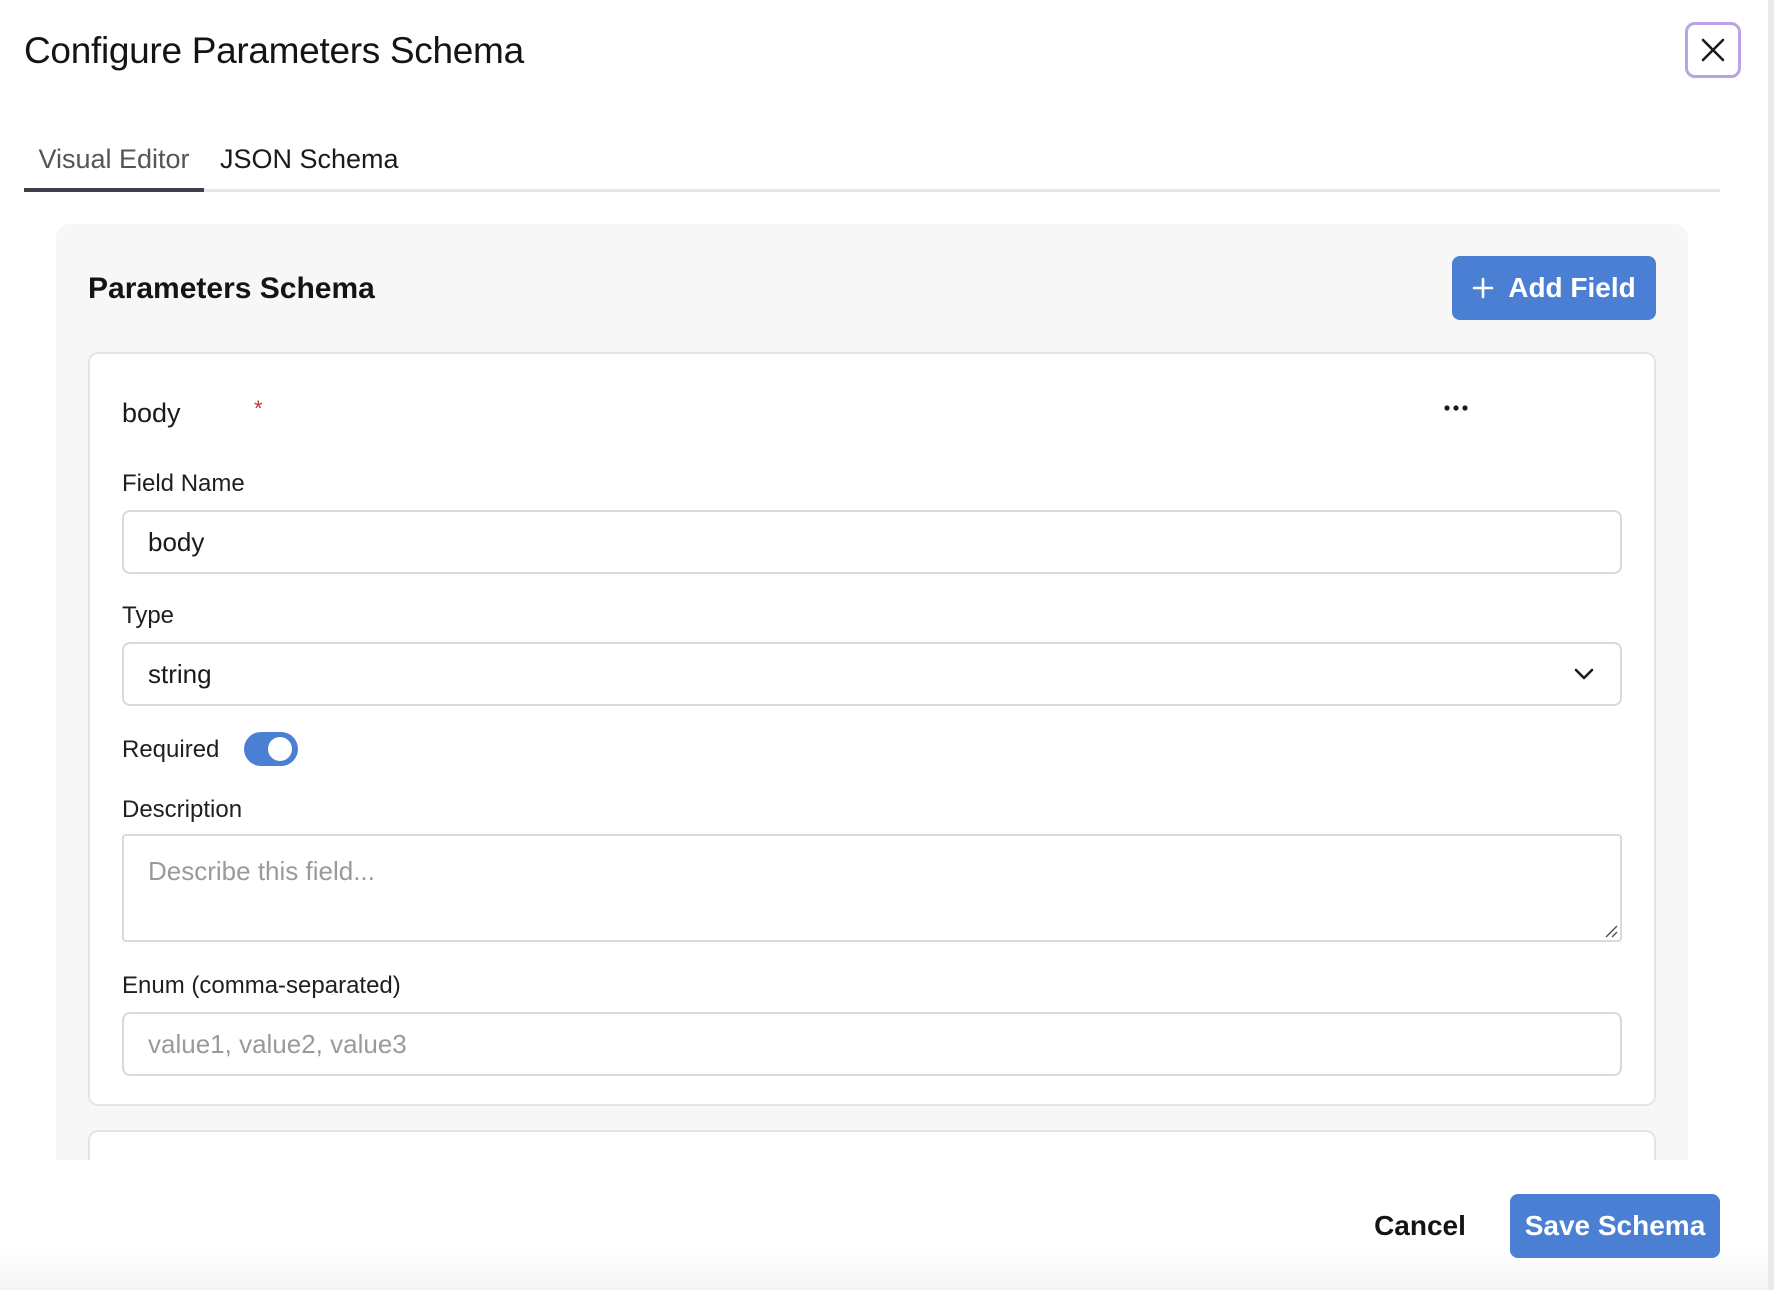 This screenshot has height=1290, width=1774. I want to click on field-header-name: body, so click(151, 413).